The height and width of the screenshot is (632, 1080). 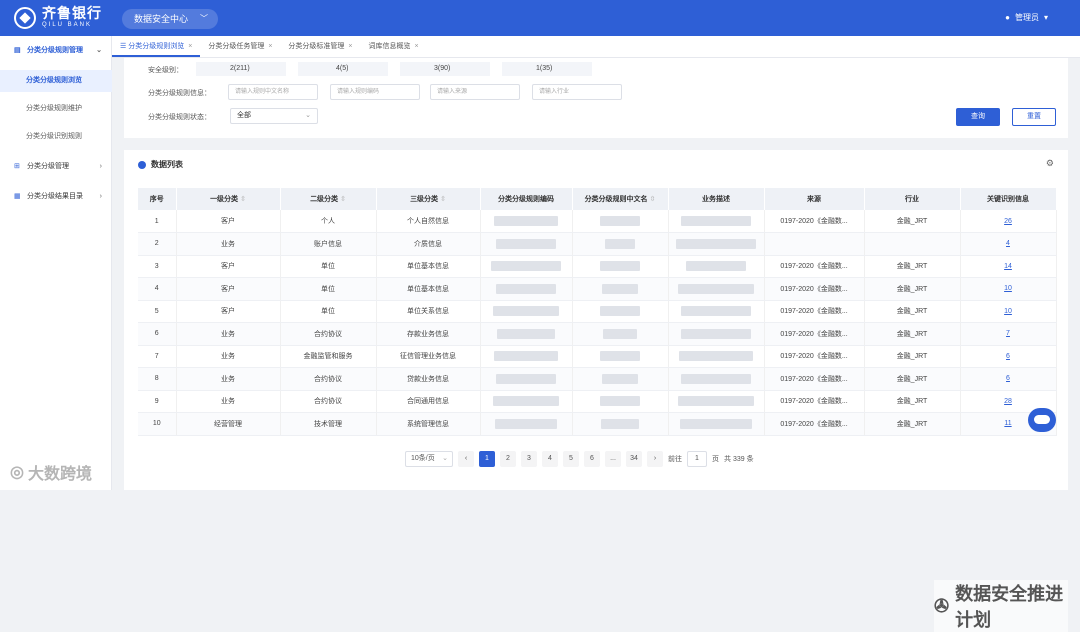 What do you see at coordinates (273, 92) in the screenshot?
I see `rule-name-input: 请输入规则中文名称` at bounding box center [273, 92].